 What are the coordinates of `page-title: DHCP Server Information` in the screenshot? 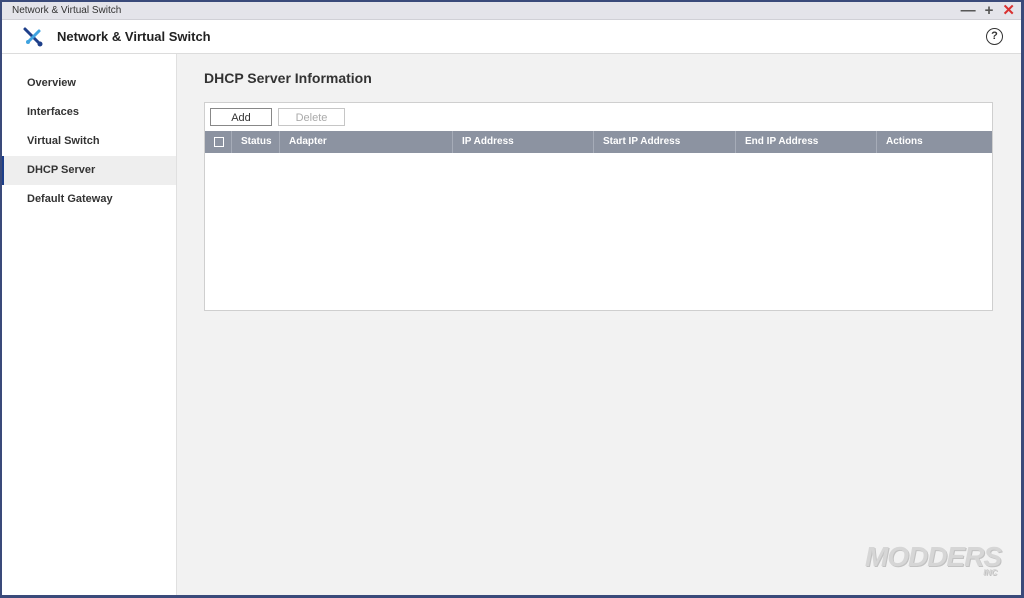 It's located at (288, 78).